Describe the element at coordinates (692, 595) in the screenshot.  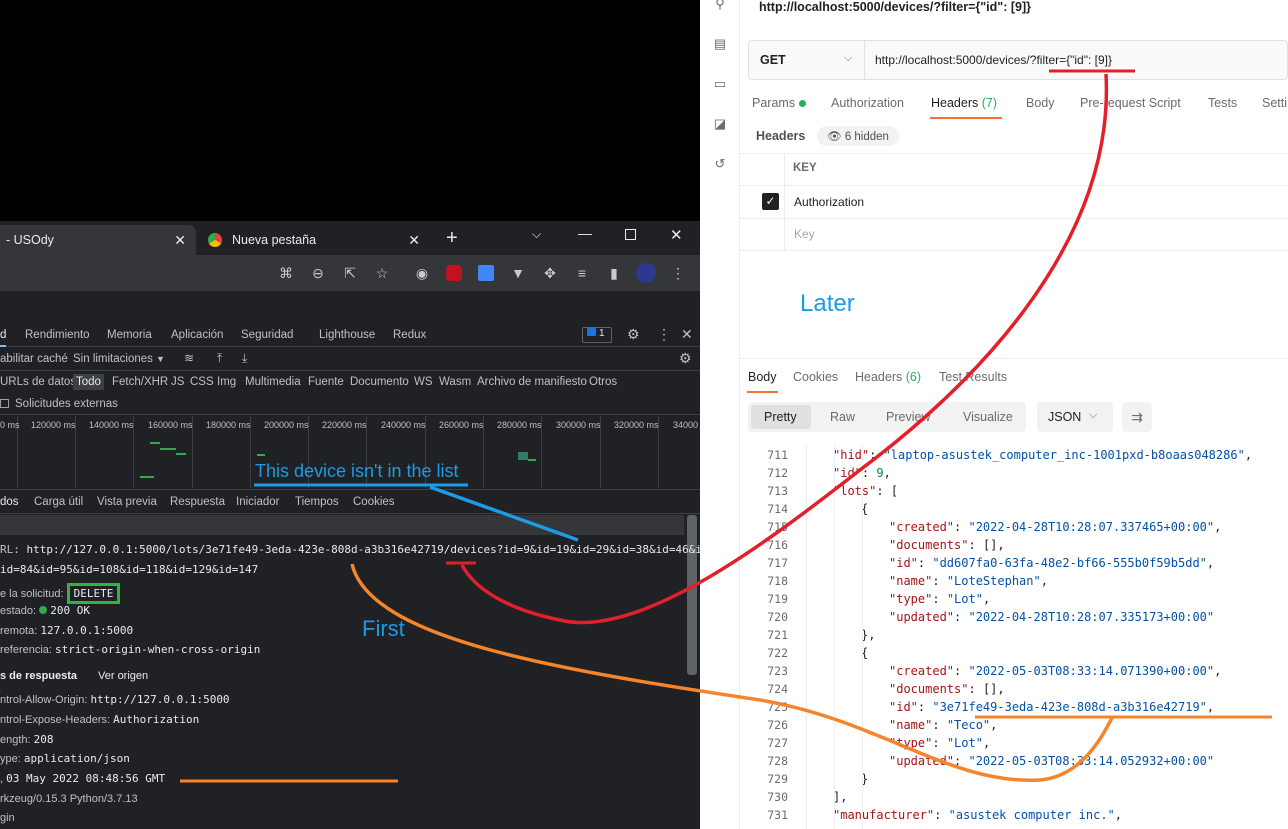
I see `scrollbar` at that location.